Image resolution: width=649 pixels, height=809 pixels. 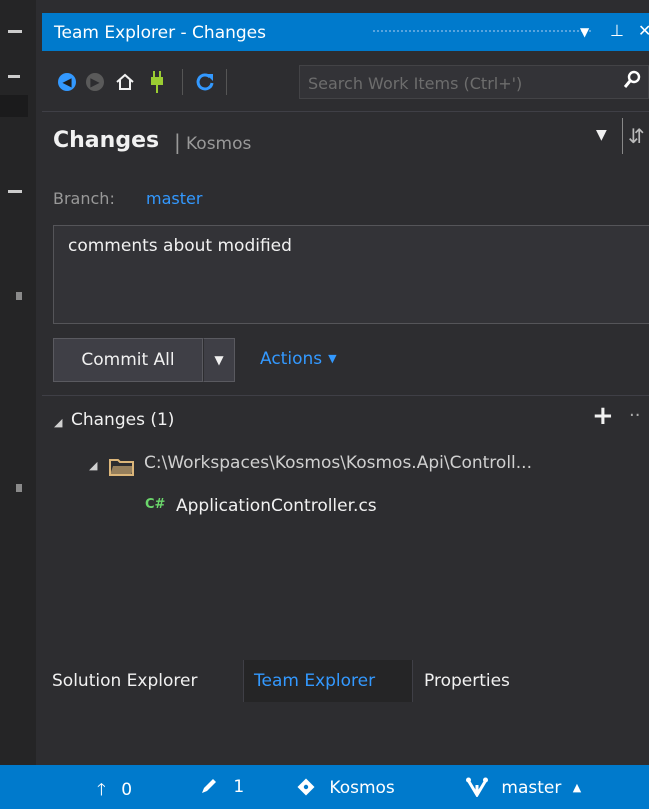 I want to click on page-dropdown-icon: ▼, so click(x=601, y=135).